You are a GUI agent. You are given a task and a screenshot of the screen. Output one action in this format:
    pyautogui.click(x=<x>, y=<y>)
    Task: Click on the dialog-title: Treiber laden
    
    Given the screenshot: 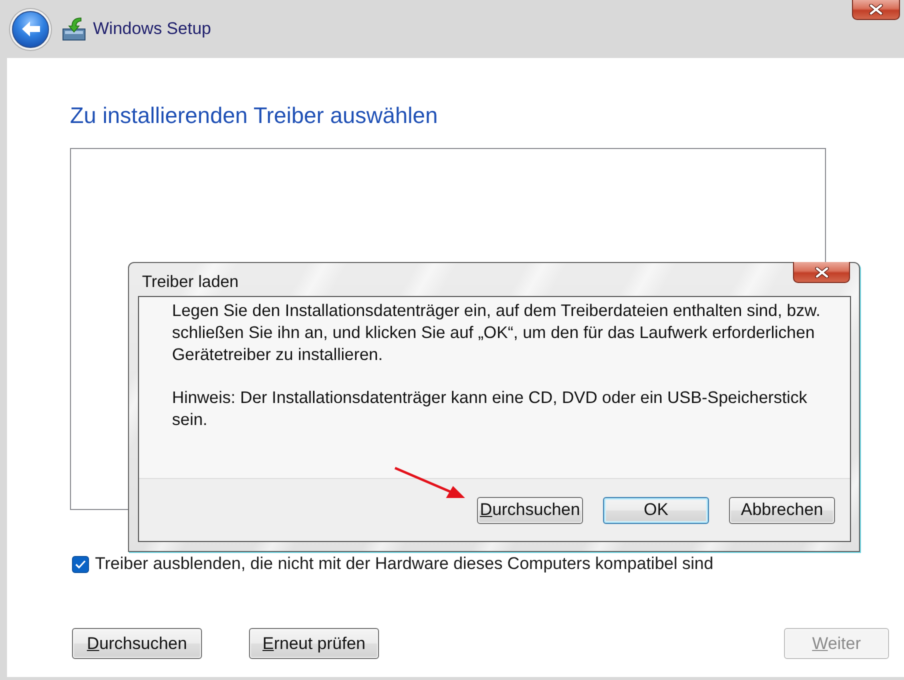 What is the action you would take?
    pyautogui.click(x=190, y=282)
    